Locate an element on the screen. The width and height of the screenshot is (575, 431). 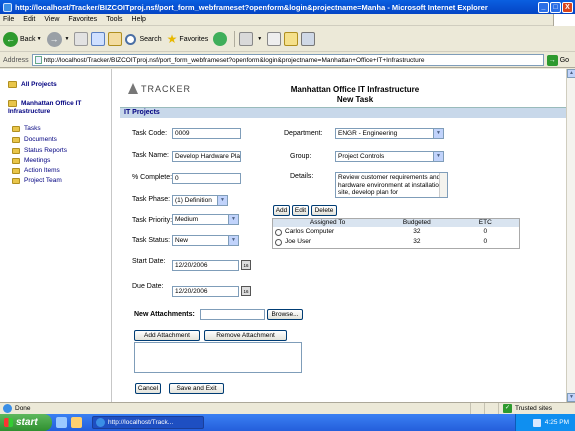
save-and-exit-button: Save and Exit is located at coordinates (196, 388).